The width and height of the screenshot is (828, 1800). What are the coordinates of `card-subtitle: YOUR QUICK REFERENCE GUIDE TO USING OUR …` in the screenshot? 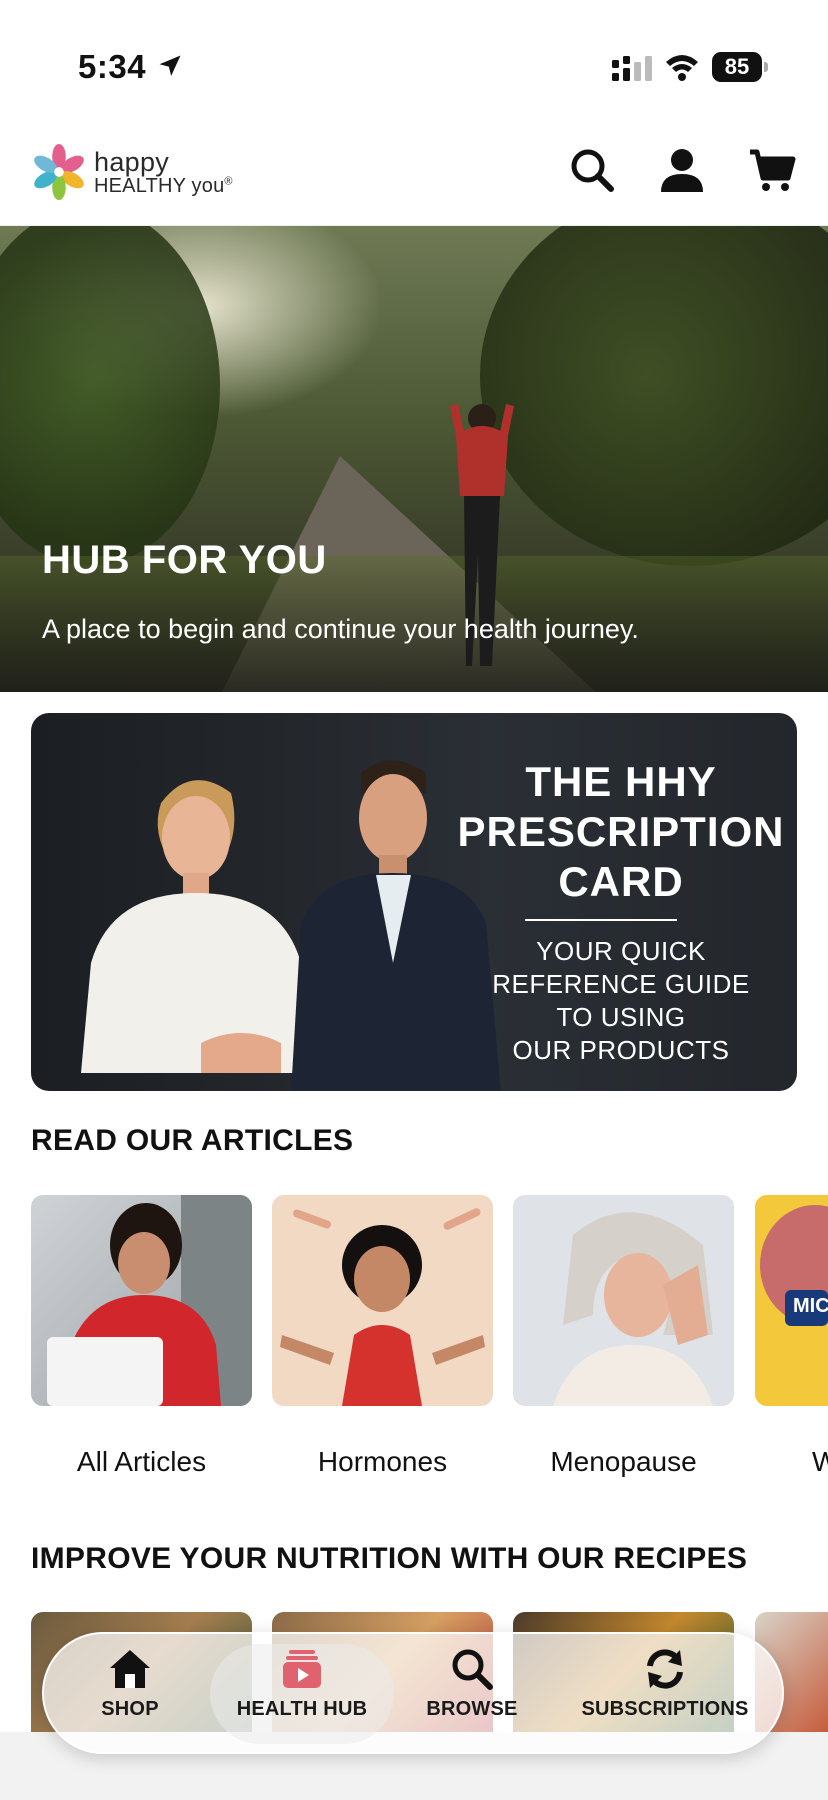 It's located at (621, 1000).